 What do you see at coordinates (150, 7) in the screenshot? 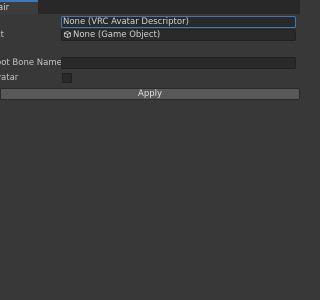
I see `window-tab-bar: air` at bounding box center [150, 7].